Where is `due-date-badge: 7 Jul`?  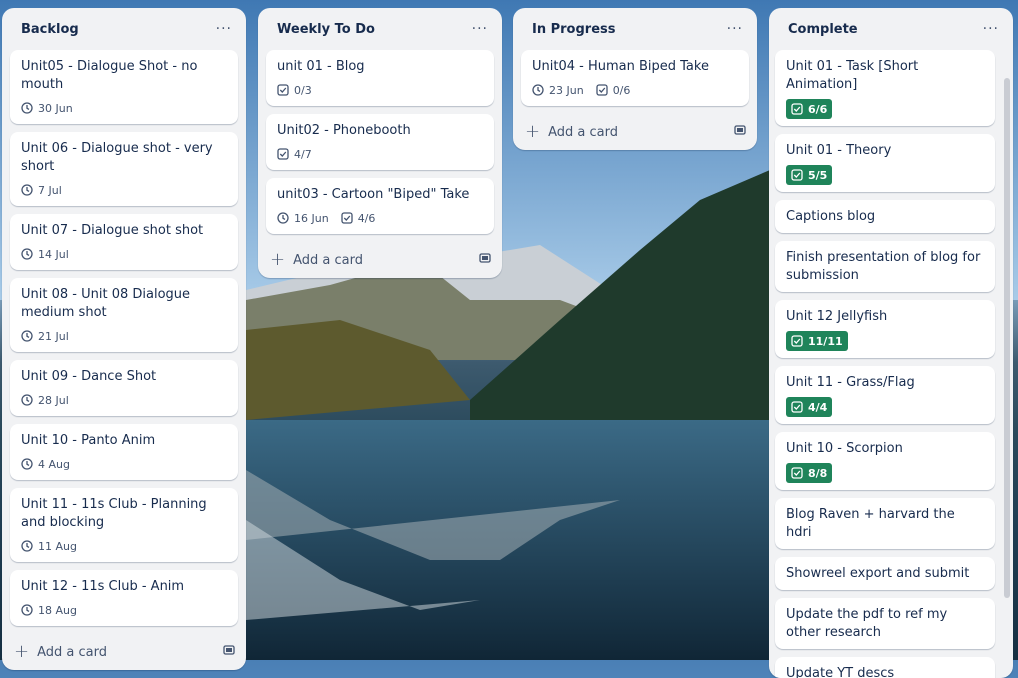
due-date-badge: 7 Jul is located at coordinates (41, 190).